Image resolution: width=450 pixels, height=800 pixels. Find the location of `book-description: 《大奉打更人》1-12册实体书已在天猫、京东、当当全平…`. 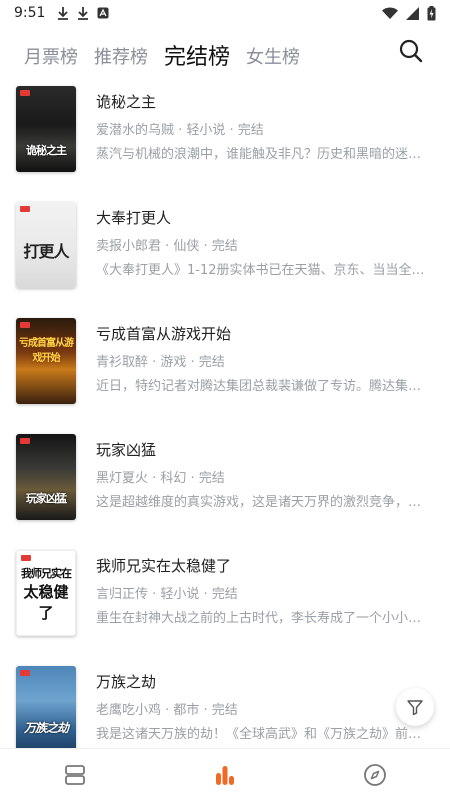

book-description: 《大奉打更人》1-12册实体书已在天猫、京东、当当全平… is located at coordinates (264, 270).